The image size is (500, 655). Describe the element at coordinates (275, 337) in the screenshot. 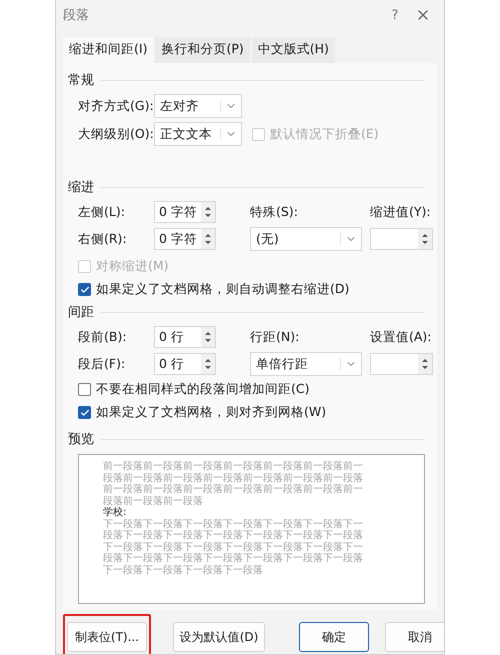

I see `field-label: 行距(N):` at that location.